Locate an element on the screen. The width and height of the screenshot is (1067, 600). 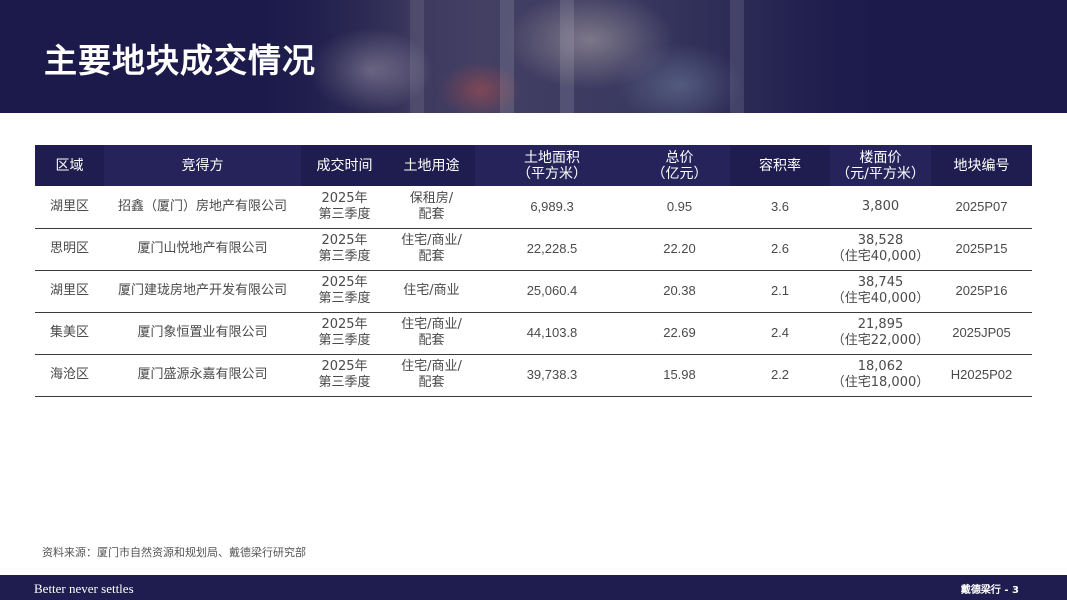
cell-total-price: 22.69 is located at coordinates (679, 333).